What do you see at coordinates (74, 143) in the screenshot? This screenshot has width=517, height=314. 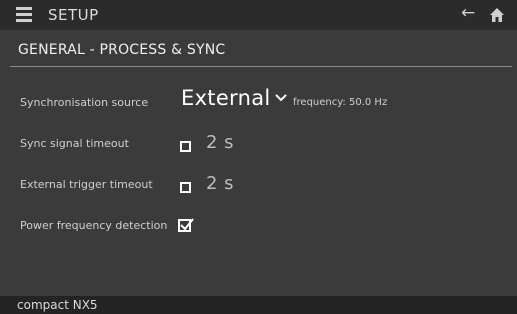 I see `sync-timeout-label: Sync signal timeout` at bounding box center [74, 143].